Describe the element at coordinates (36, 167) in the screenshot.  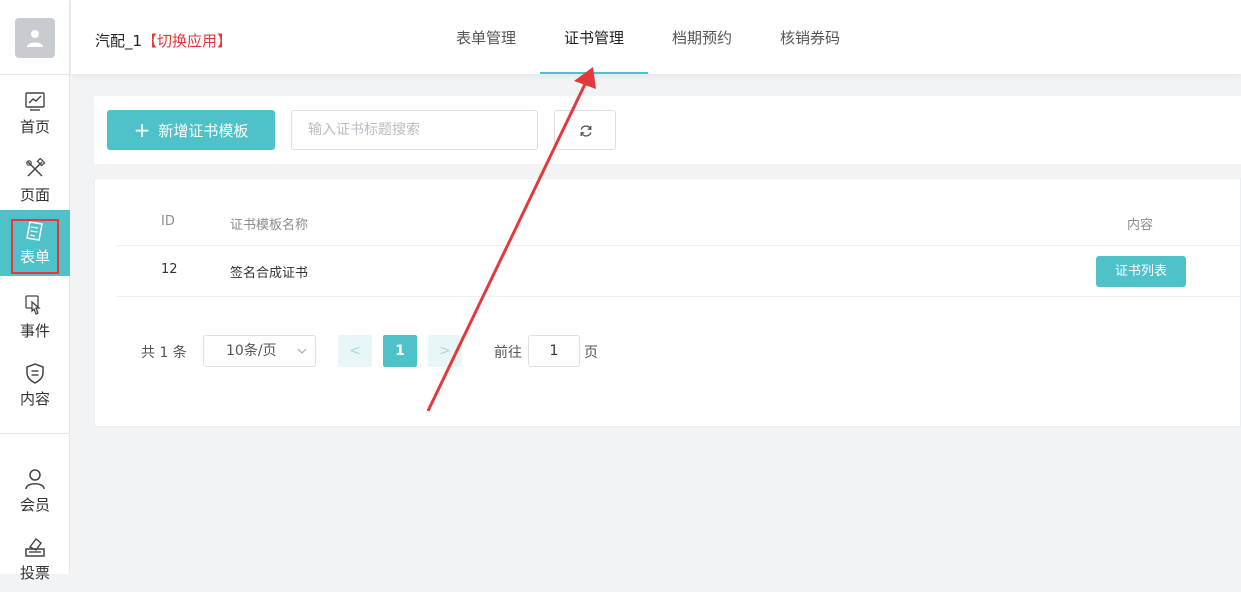
I see `edit-tools-icon` at that location.